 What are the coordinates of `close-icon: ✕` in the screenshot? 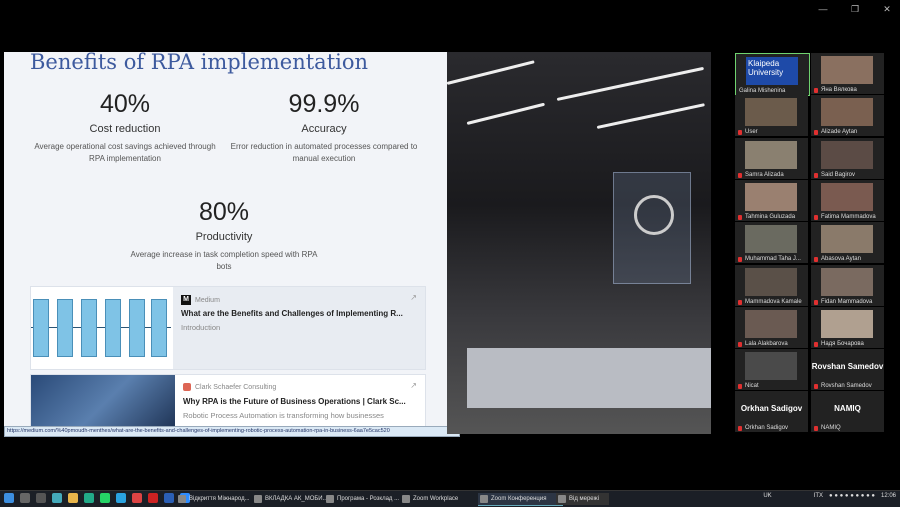 It's located at (887, 9).